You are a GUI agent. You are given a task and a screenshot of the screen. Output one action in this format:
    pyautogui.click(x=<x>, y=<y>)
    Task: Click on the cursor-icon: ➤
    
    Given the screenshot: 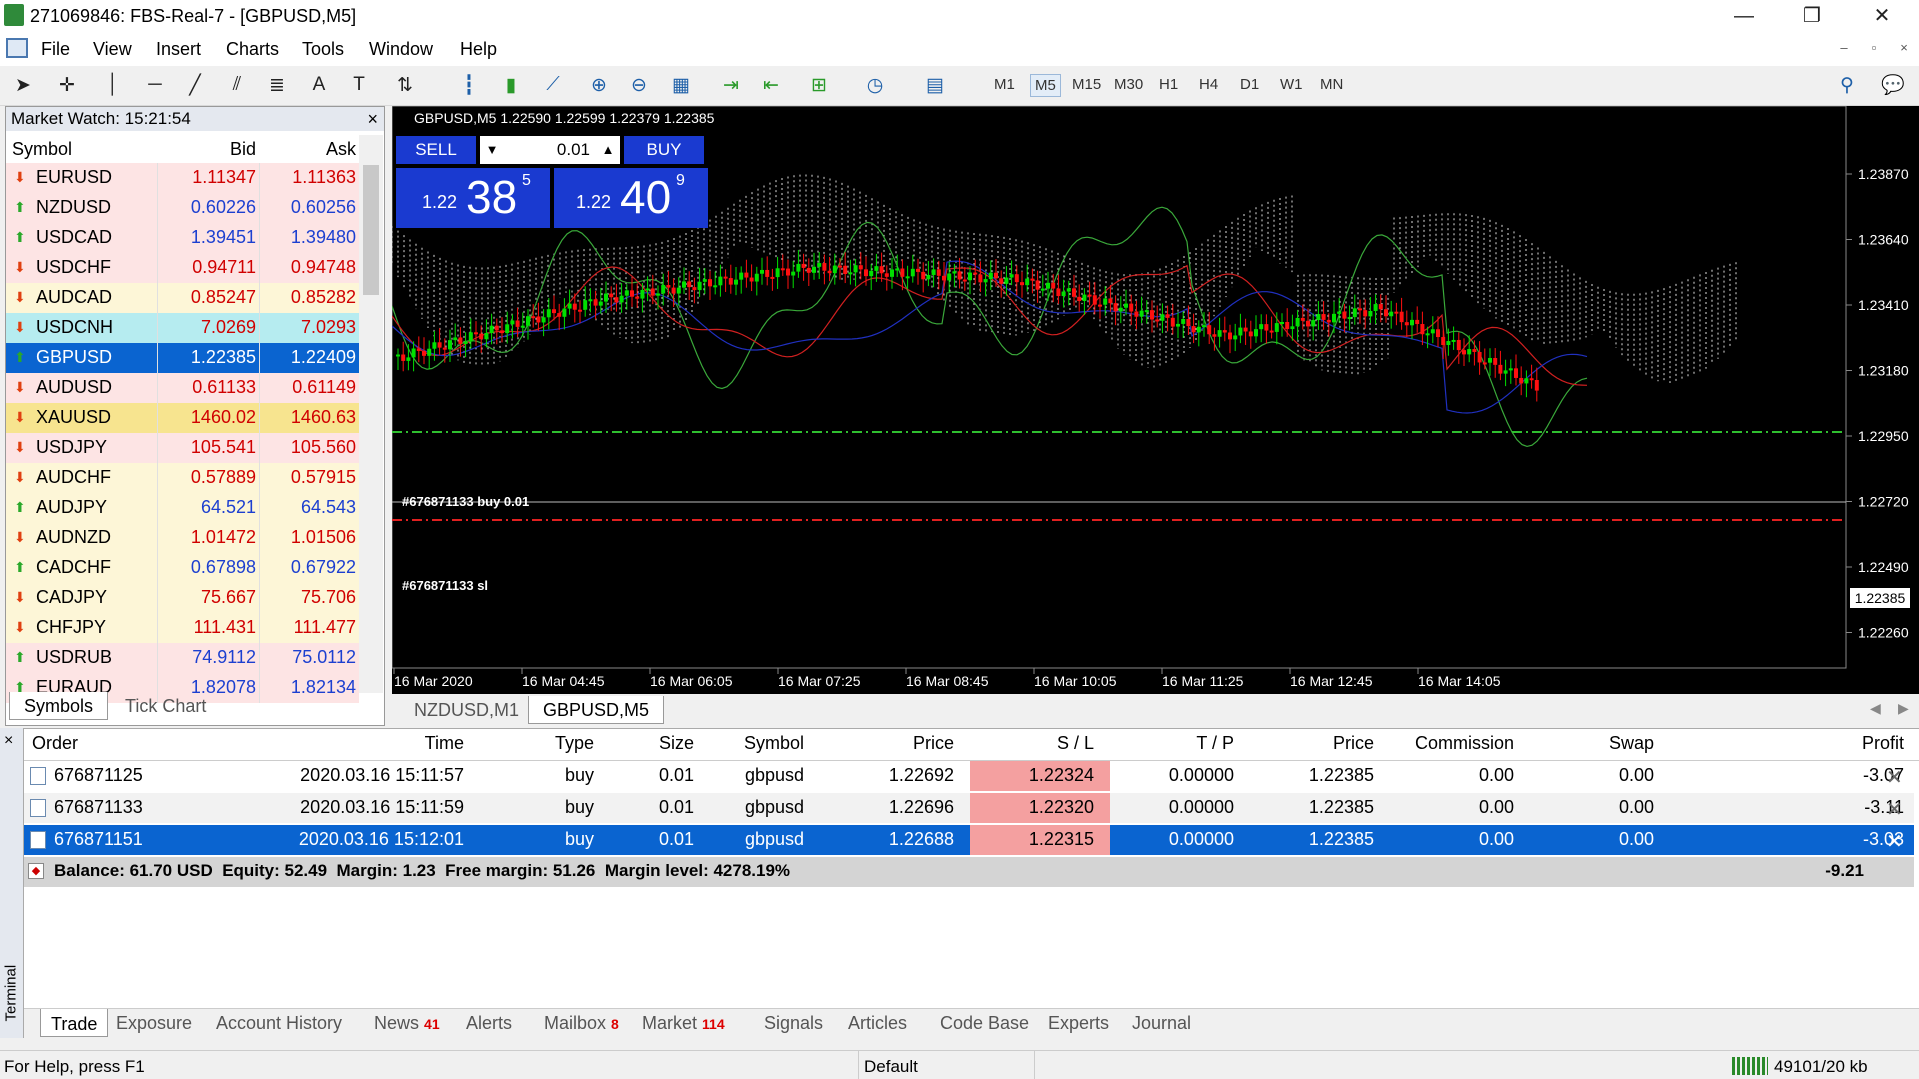 What is the action you would take?
    pyautogui.click(x=23, y=85)
    